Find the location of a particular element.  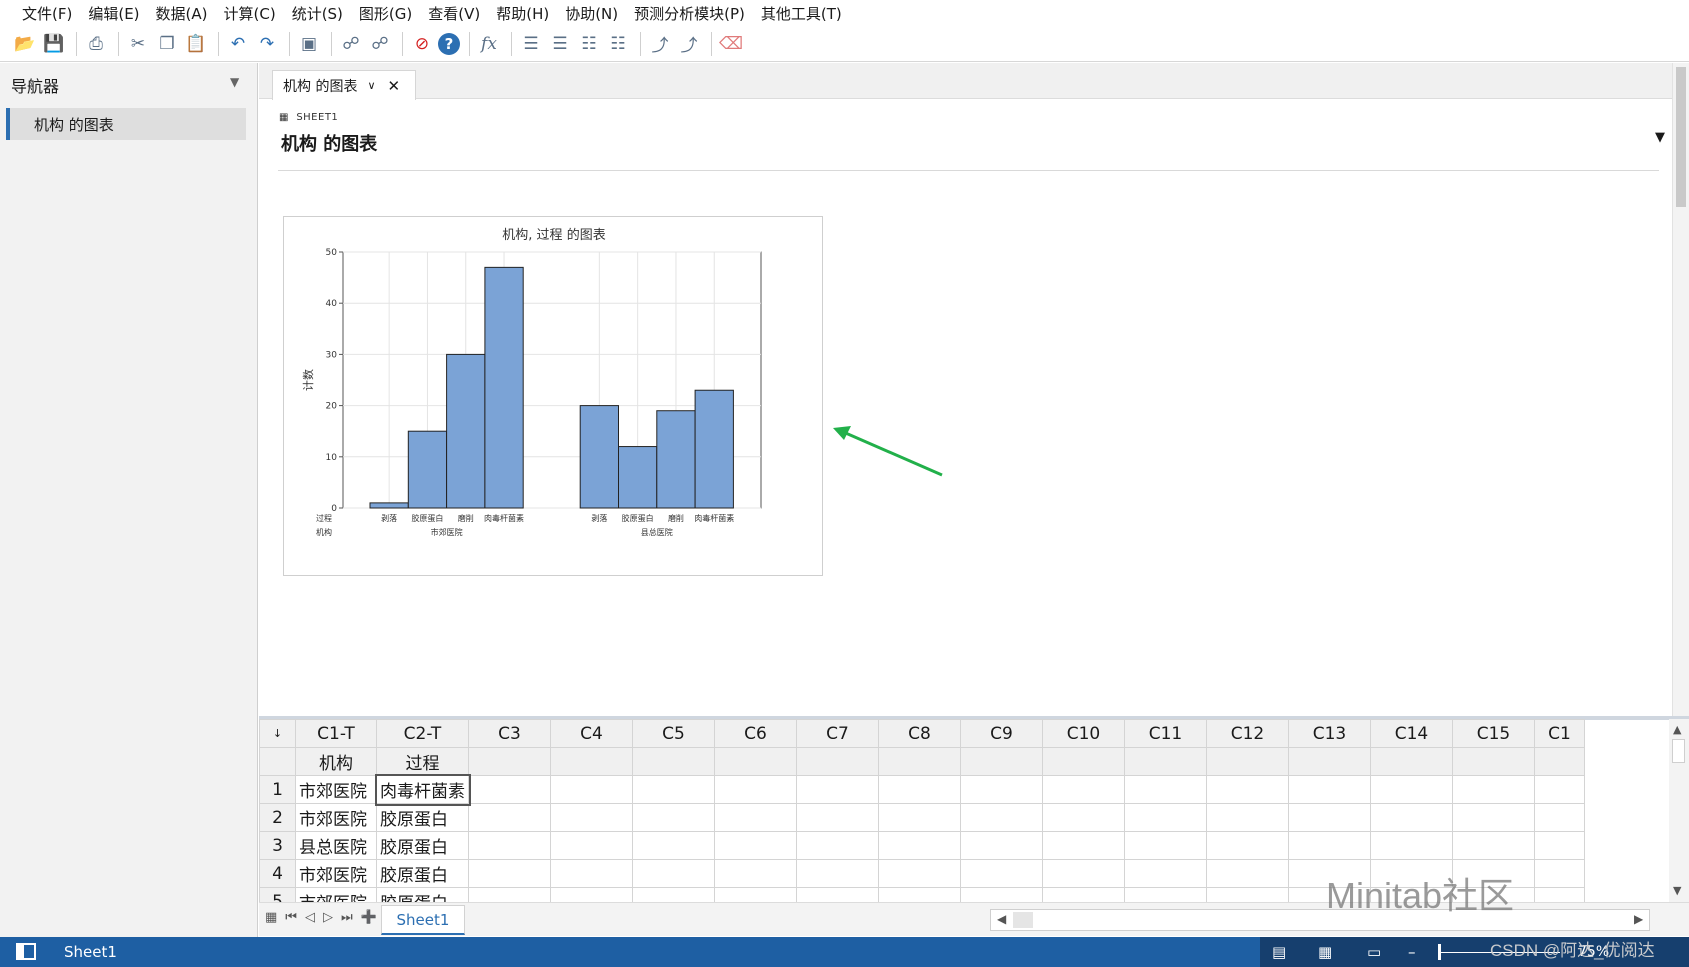

tab-graph: 机构 的图表 ∨ ✕ is located at coordinates (344, 85).